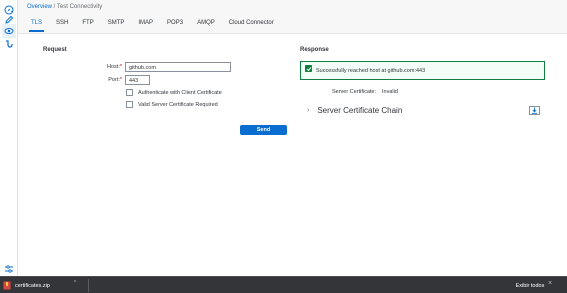 Image resolution: width=567 pixels, height=293 pixels. What do you see at coordinates (62, 25) in the screenshot?
I see `tab-ssh: SSH` at bounding box center [62, 25].